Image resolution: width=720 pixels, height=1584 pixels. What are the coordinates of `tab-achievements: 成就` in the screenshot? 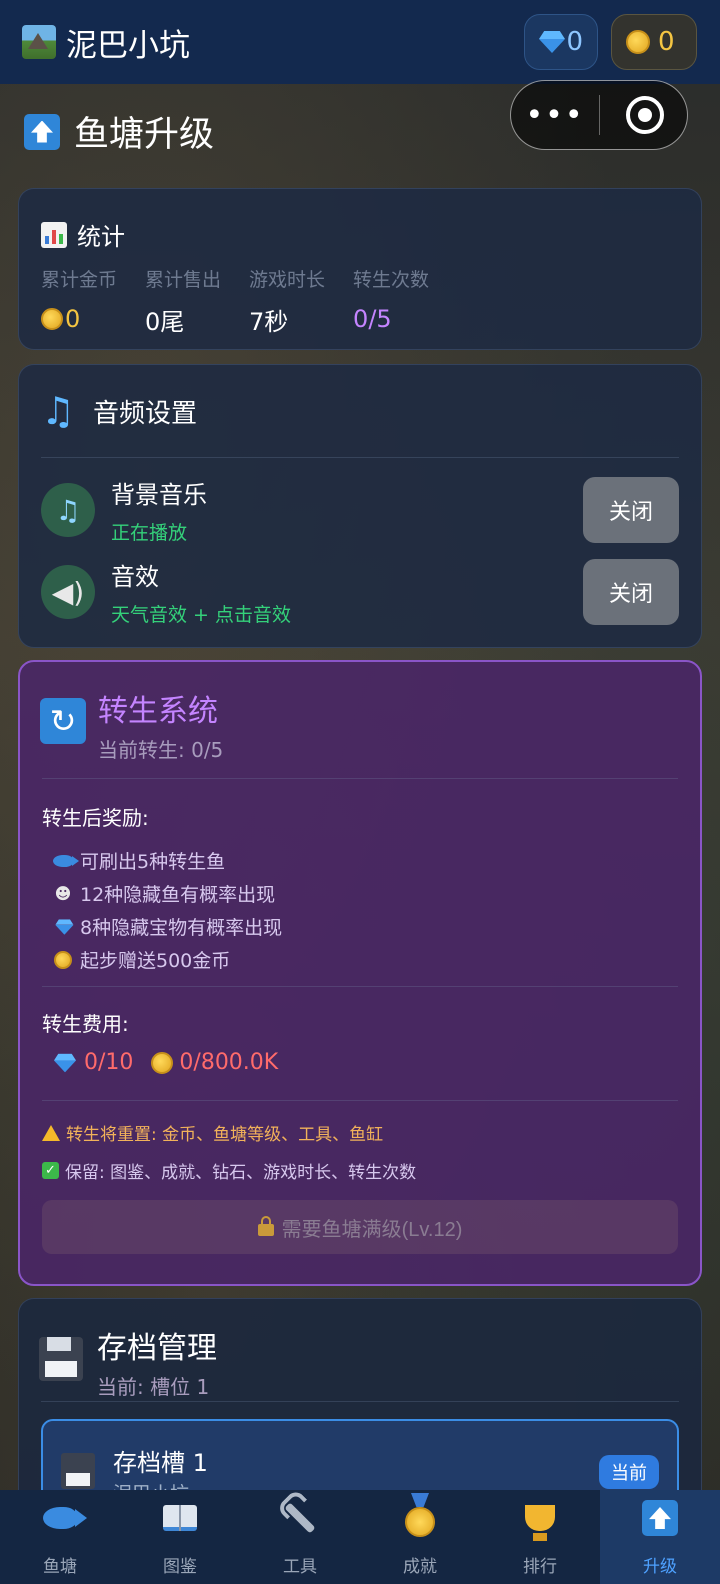 It's located at (420, 1537).